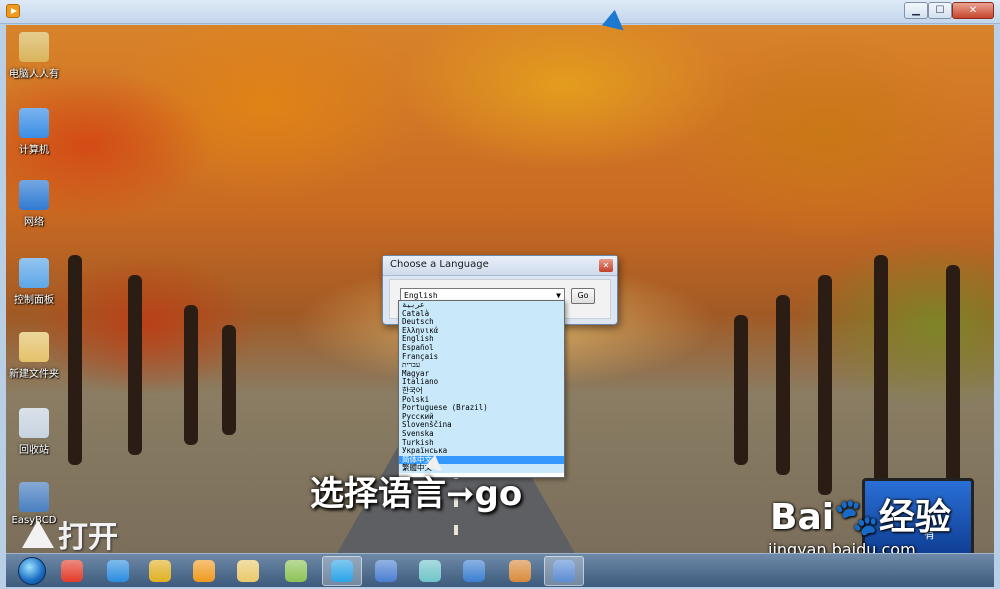 Image resolution: width=1000 pixels, height=589 pixels. I want to click on desktop-icon: 计算机, so click(34, 132).